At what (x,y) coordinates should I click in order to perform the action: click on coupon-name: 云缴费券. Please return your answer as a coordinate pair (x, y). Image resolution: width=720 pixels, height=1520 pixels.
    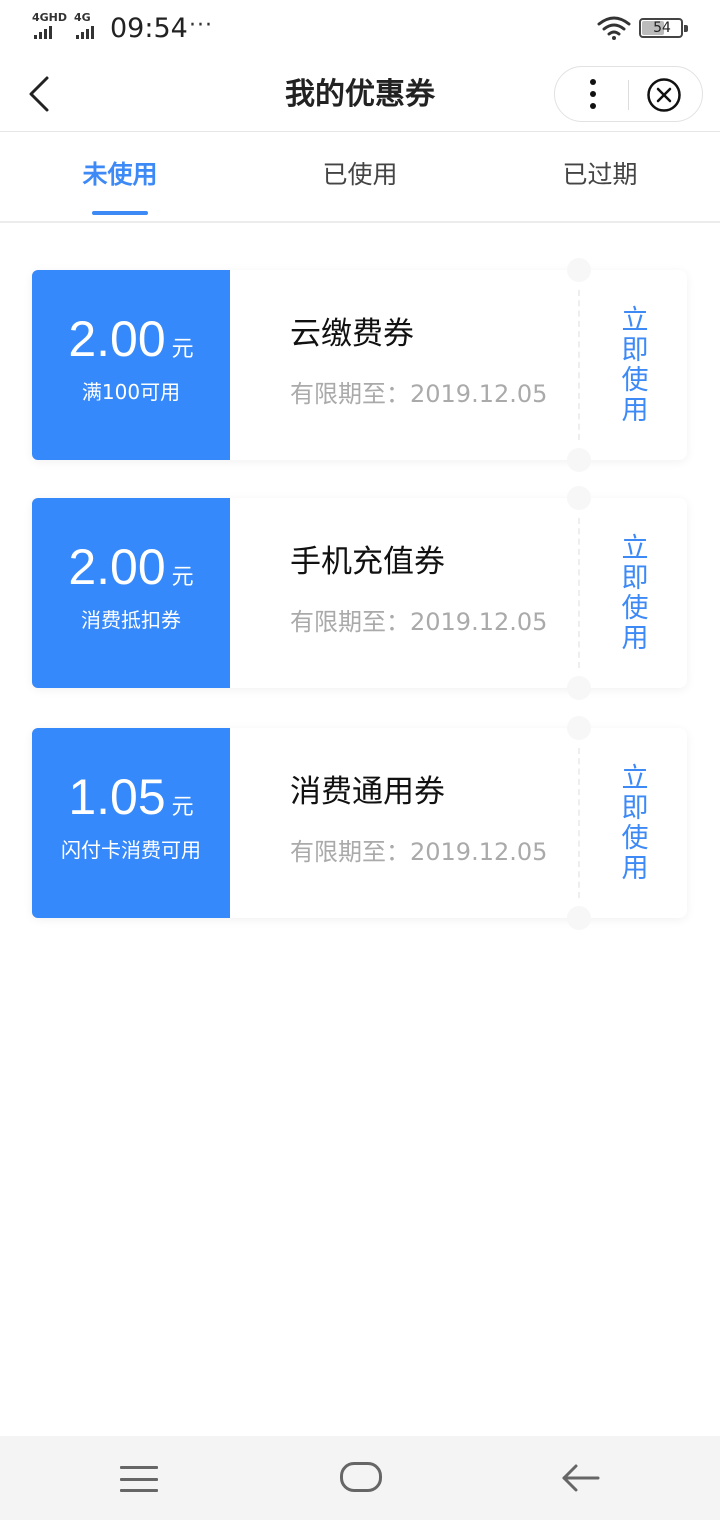
    Looking at the image, I should click on (352, 334).